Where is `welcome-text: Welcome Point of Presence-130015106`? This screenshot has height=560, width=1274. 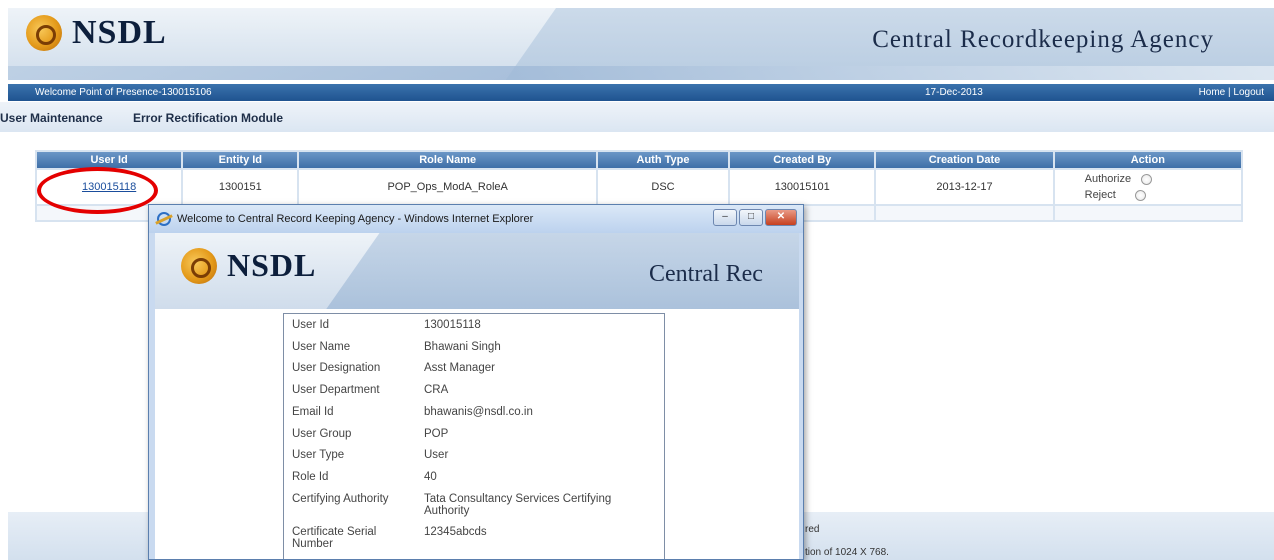 welcome-text: Welcome Point of Presence-130015106 is located at coordinates (123, 92).